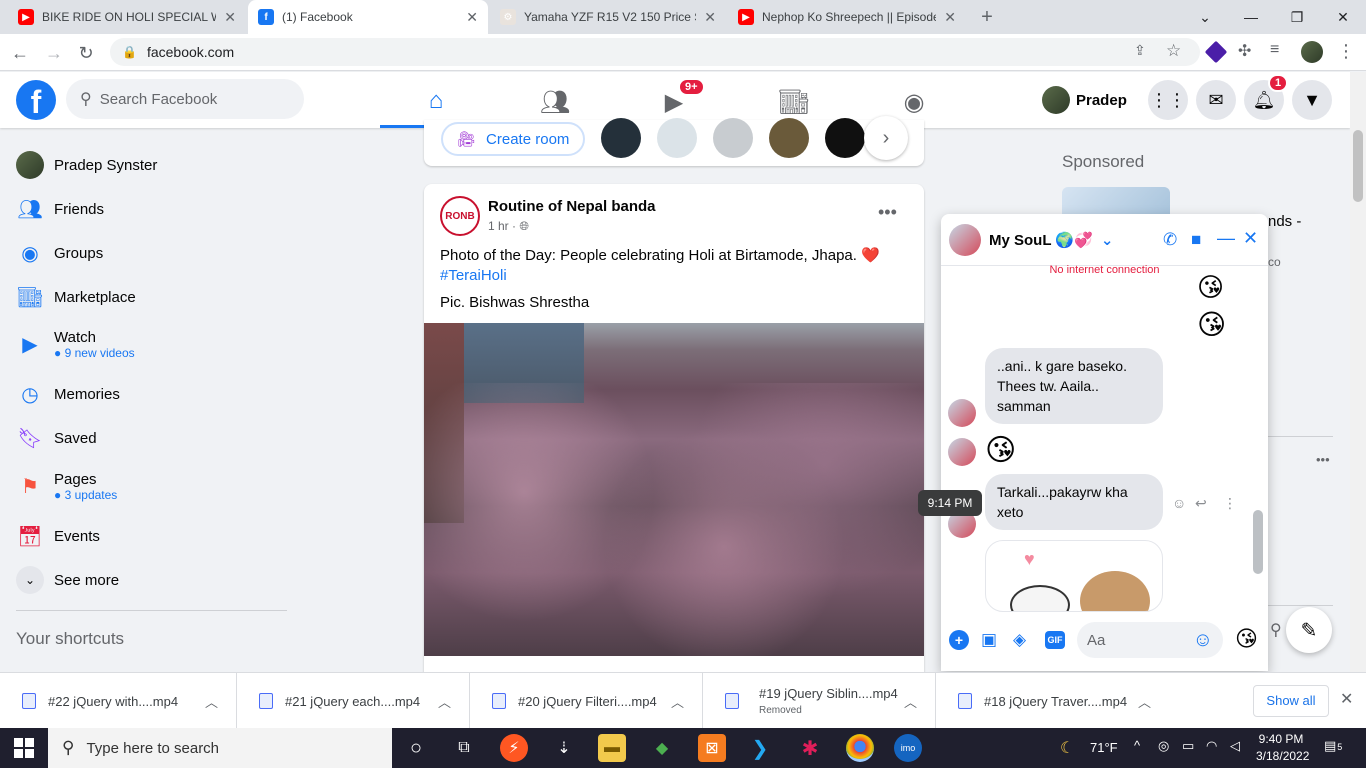  I want to click on sidebar-item-events: 📅︎ Events, so click(151, 536).